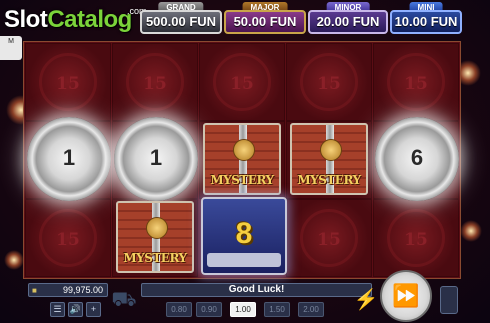 The image size is (490, 323). I want to click on jackpot-minor-value: 20.00 FUN, so click(348, 22).